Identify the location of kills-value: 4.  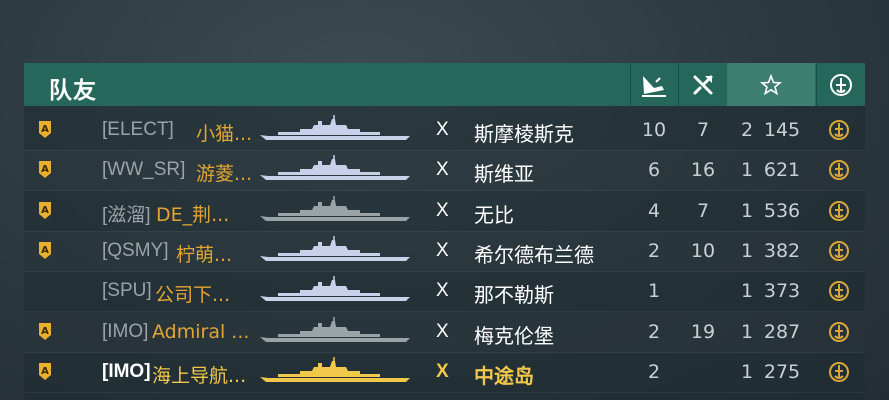
(654, 210).